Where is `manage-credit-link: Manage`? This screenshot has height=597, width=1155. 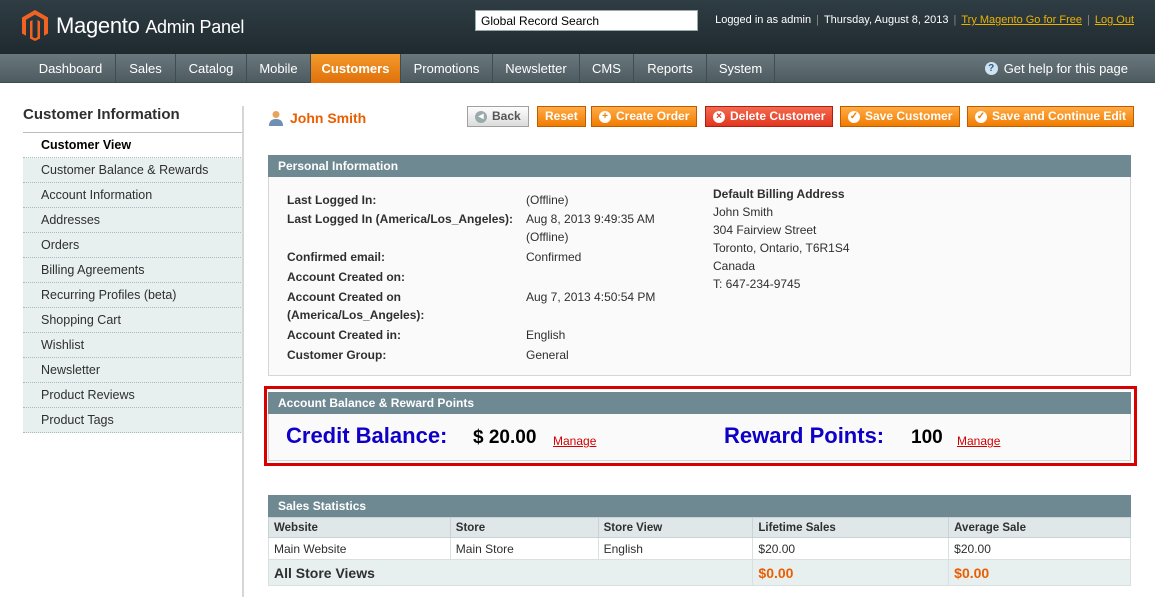 manage-credit-link: Manage is located at coordinates (574, 441).